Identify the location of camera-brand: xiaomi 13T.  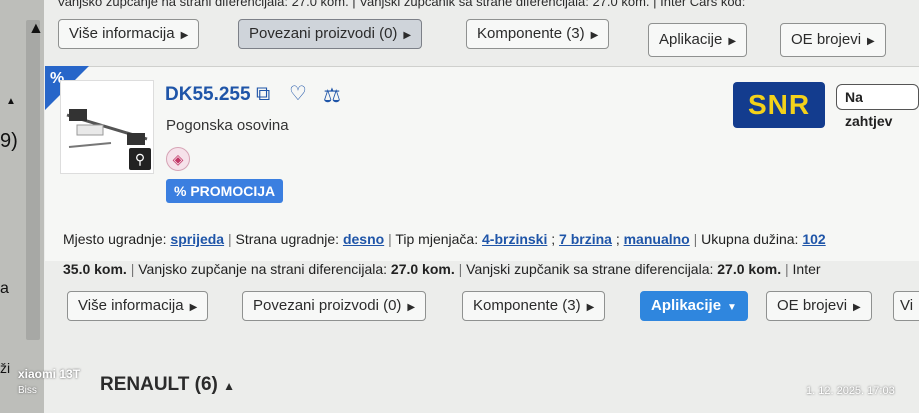
(49, 374).